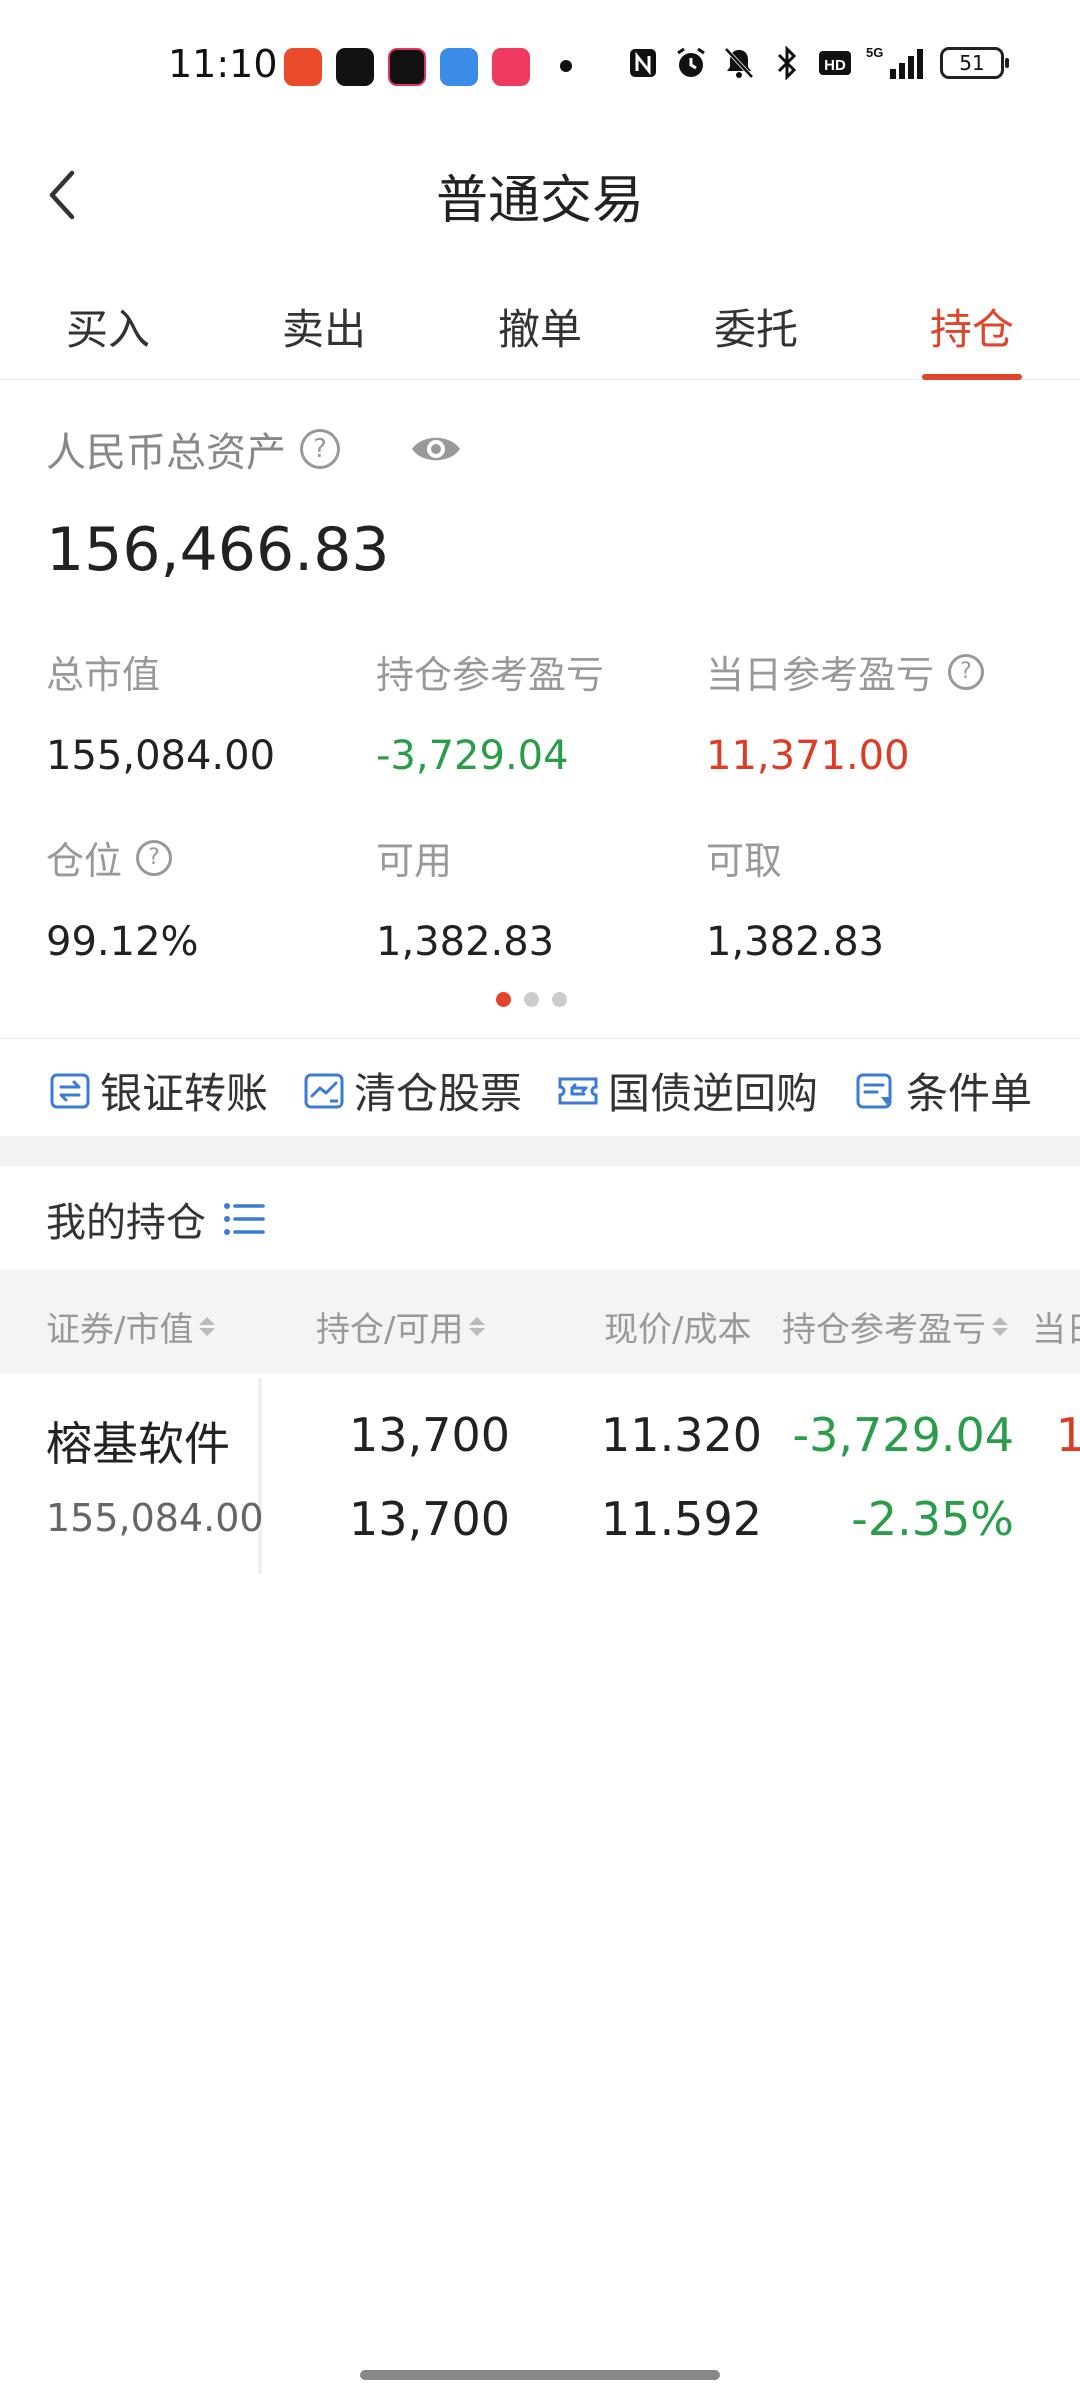 This screenshot has height=2400, width=1080. I want to click on header: 普通交易, so click(540, 195).